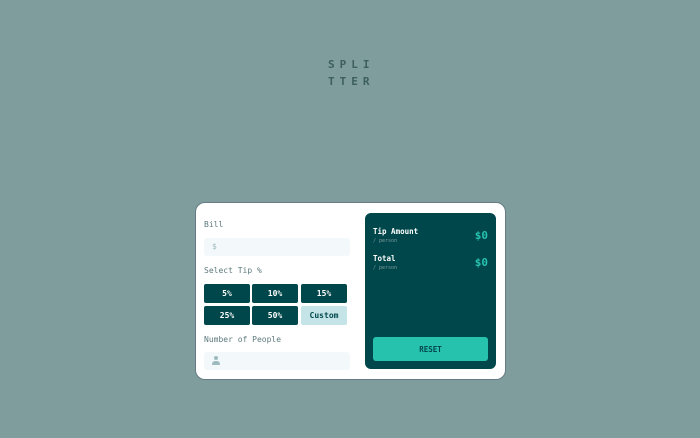 The width and height of the screenshot is (700, 438). Describe the element at coordinates (430, 349) in the screenshot. I see `reset-button: RESET` at that location.